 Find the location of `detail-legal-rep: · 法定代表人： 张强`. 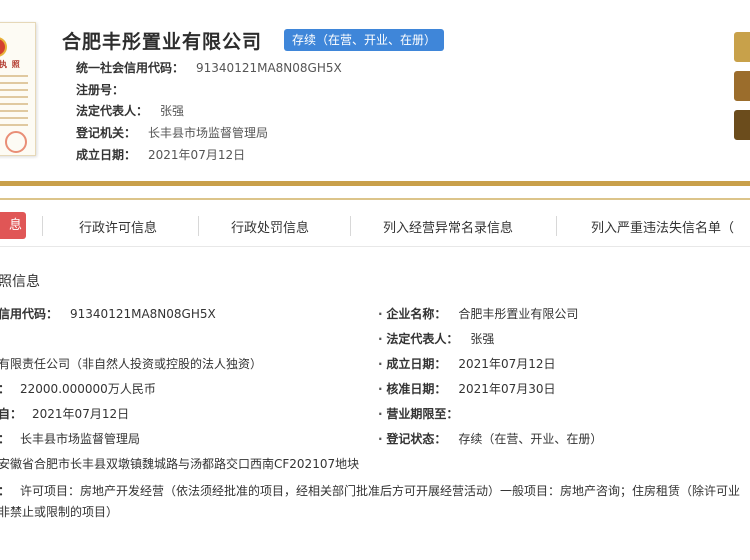

detail-legal-rep: · 法定代表人： 张强 is located at coordinates (436, 338).